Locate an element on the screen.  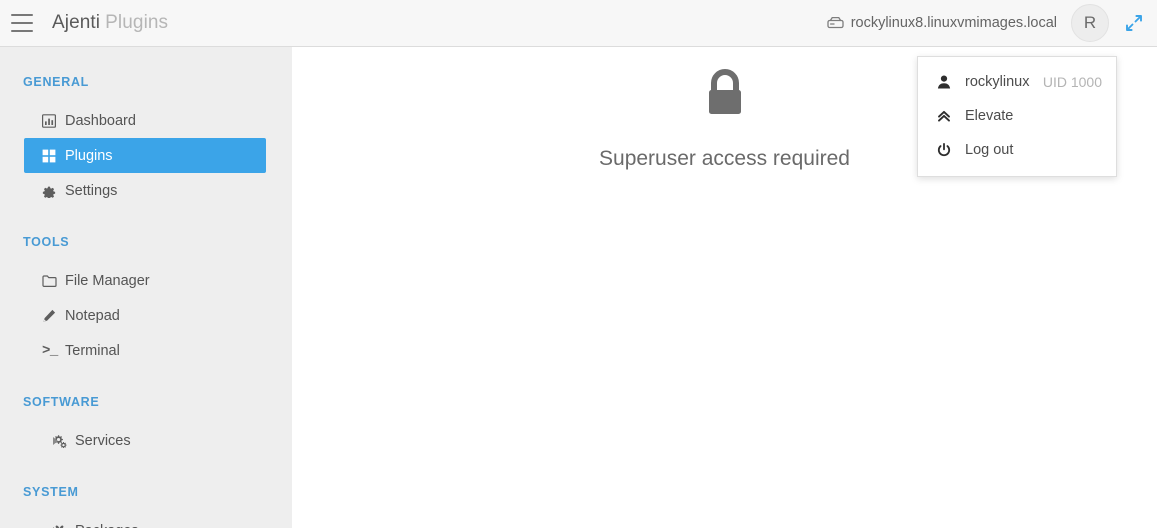
user-menu-item-account: rockylinux UID 1000 is located at coordinates (1017, 82).